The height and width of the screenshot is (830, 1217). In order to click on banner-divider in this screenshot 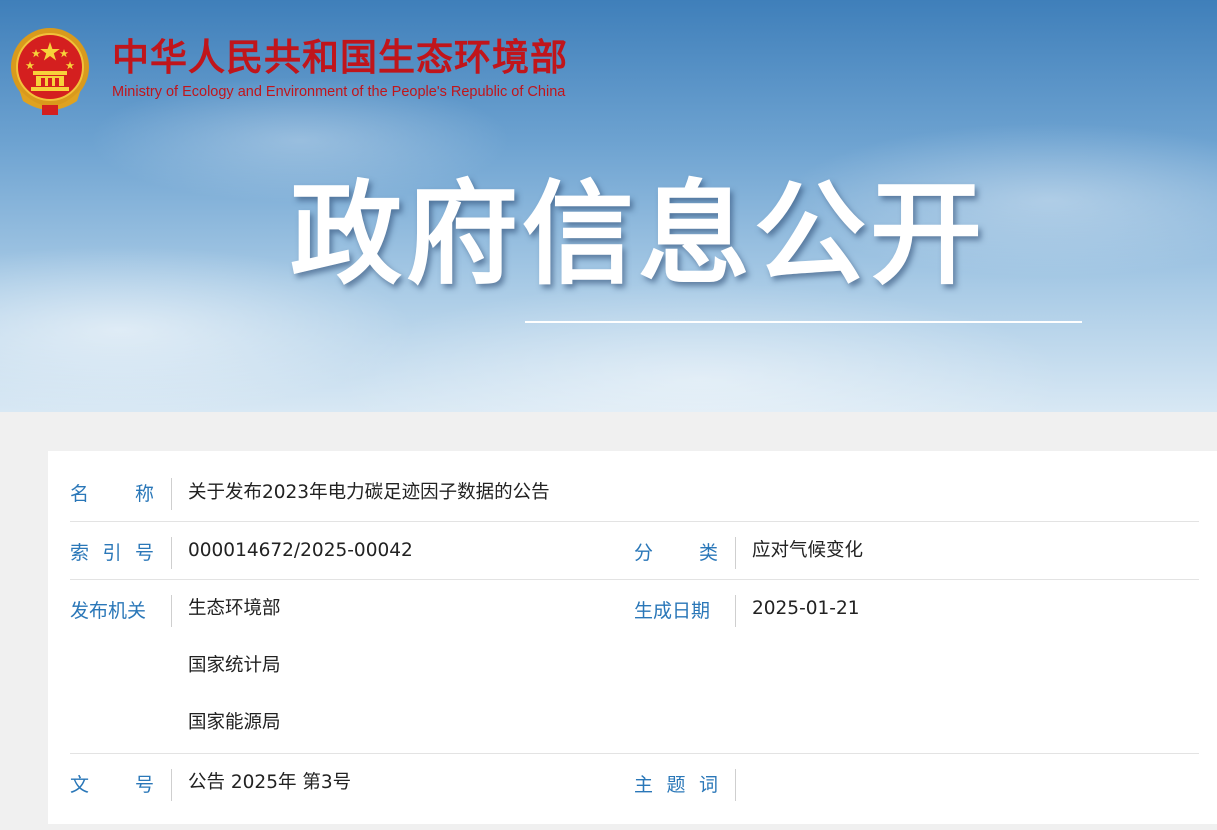, I will do `click(803, 322)`.